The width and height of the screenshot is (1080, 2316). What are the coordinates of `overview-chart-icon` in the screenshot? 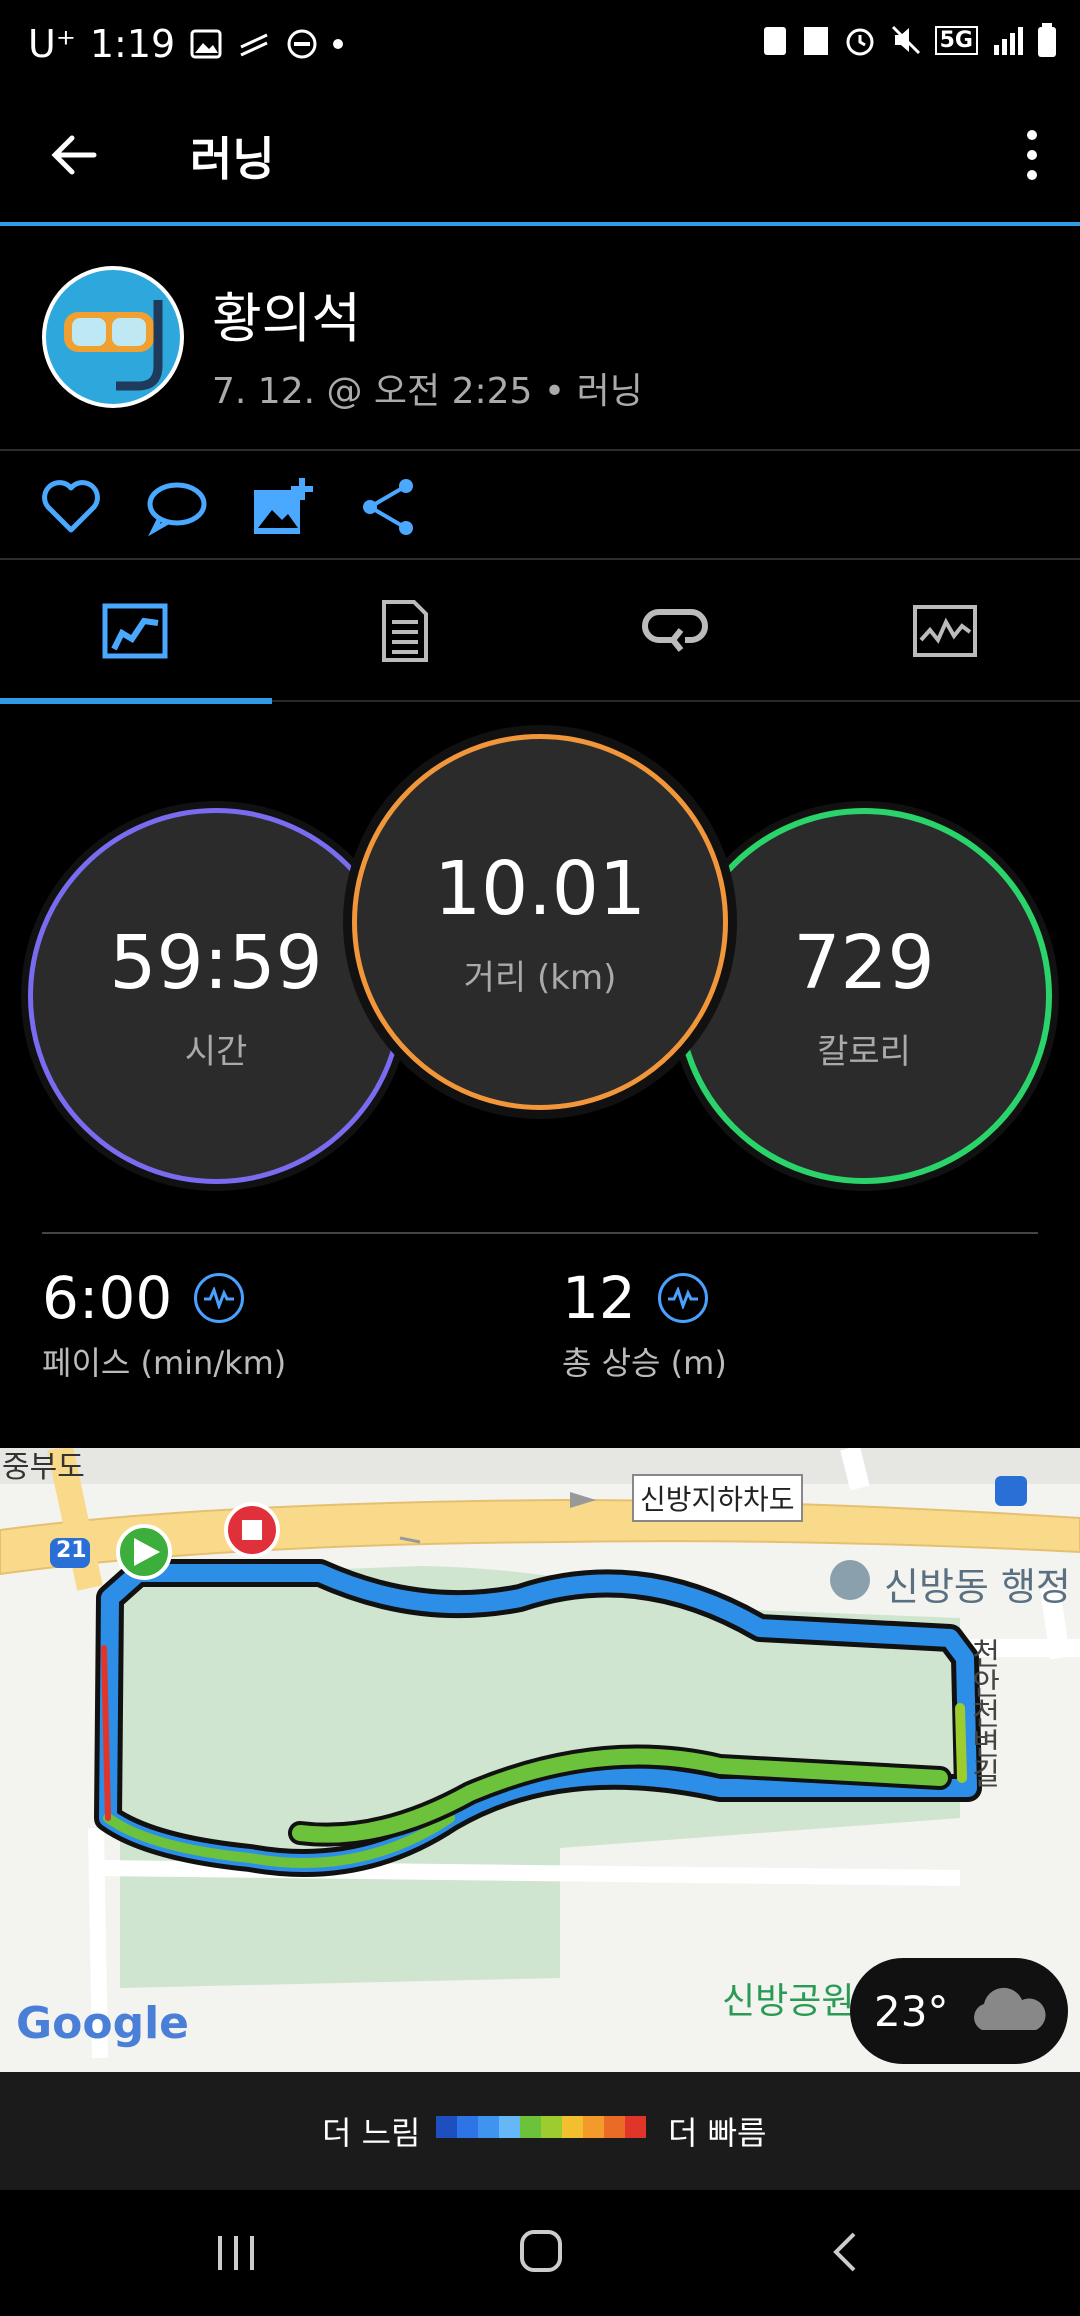 It's located at (135, 631).